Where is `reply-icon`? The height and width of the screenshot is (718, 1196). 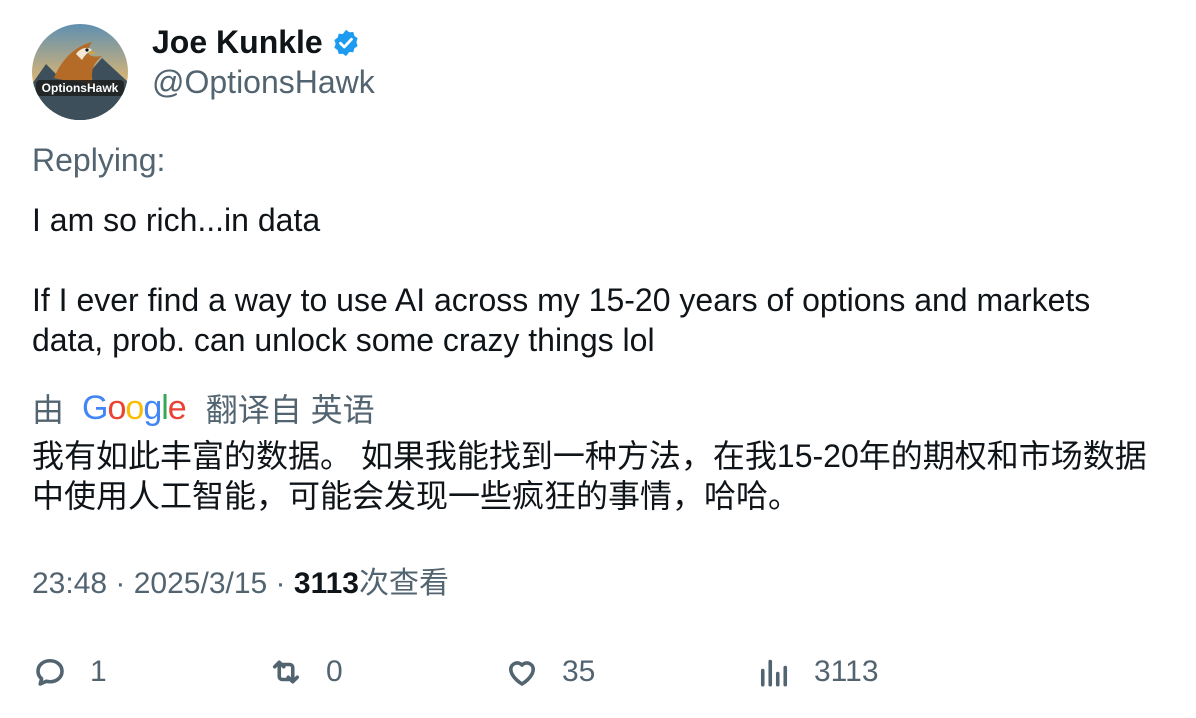
reply-icon is located at coordinates (50, 672).